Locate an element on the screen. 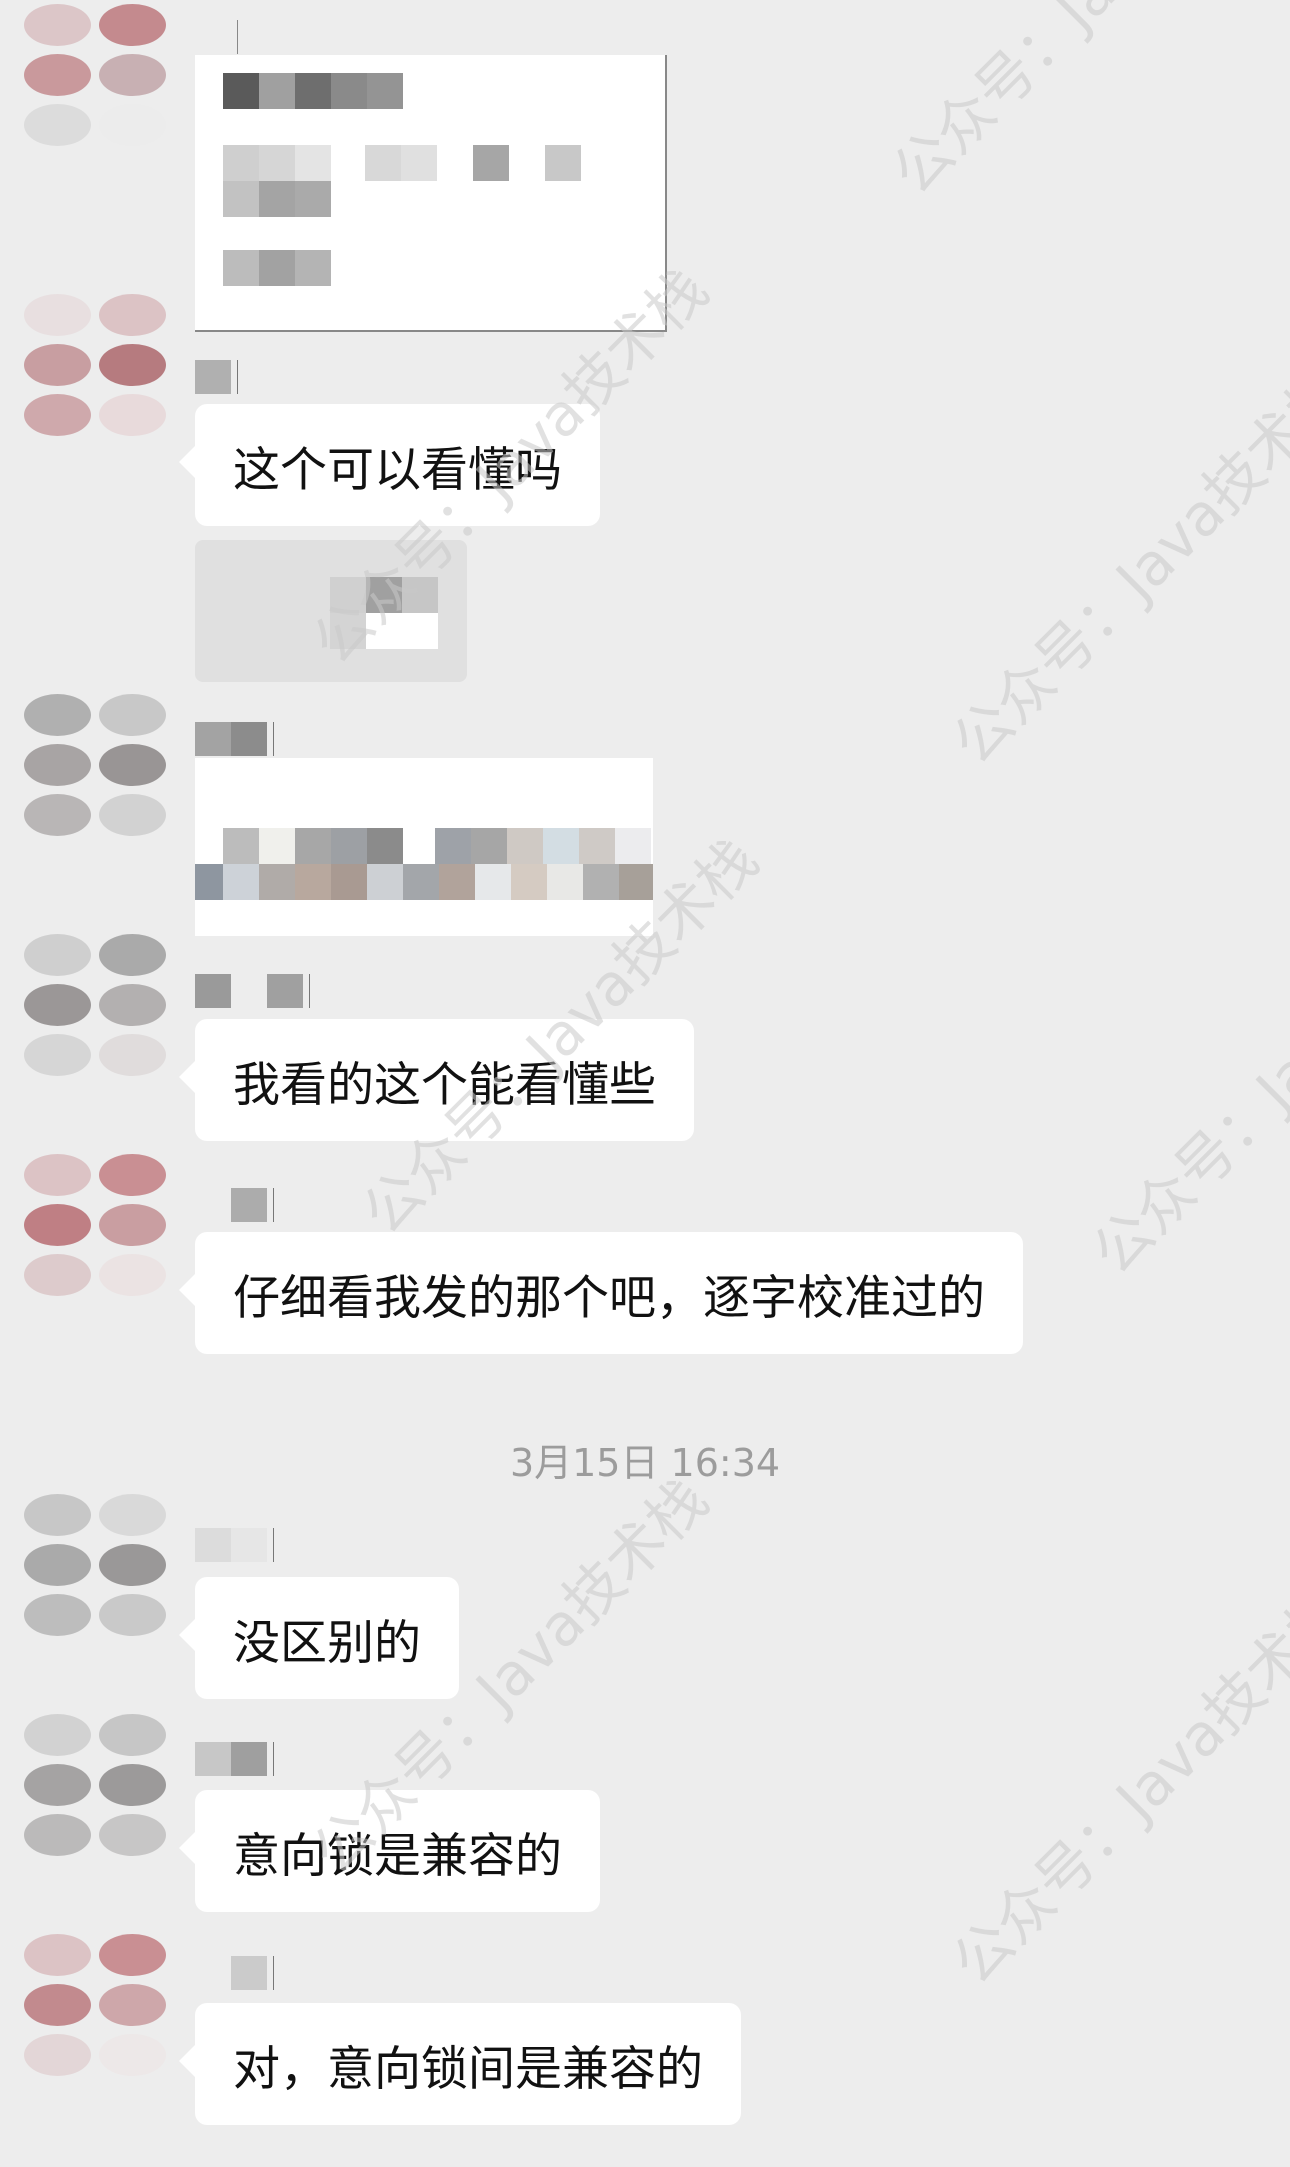 This screenshot has width=1290, height=2167. timestamp: 3月15日 16:34 is located at coordinates (645, 1463).